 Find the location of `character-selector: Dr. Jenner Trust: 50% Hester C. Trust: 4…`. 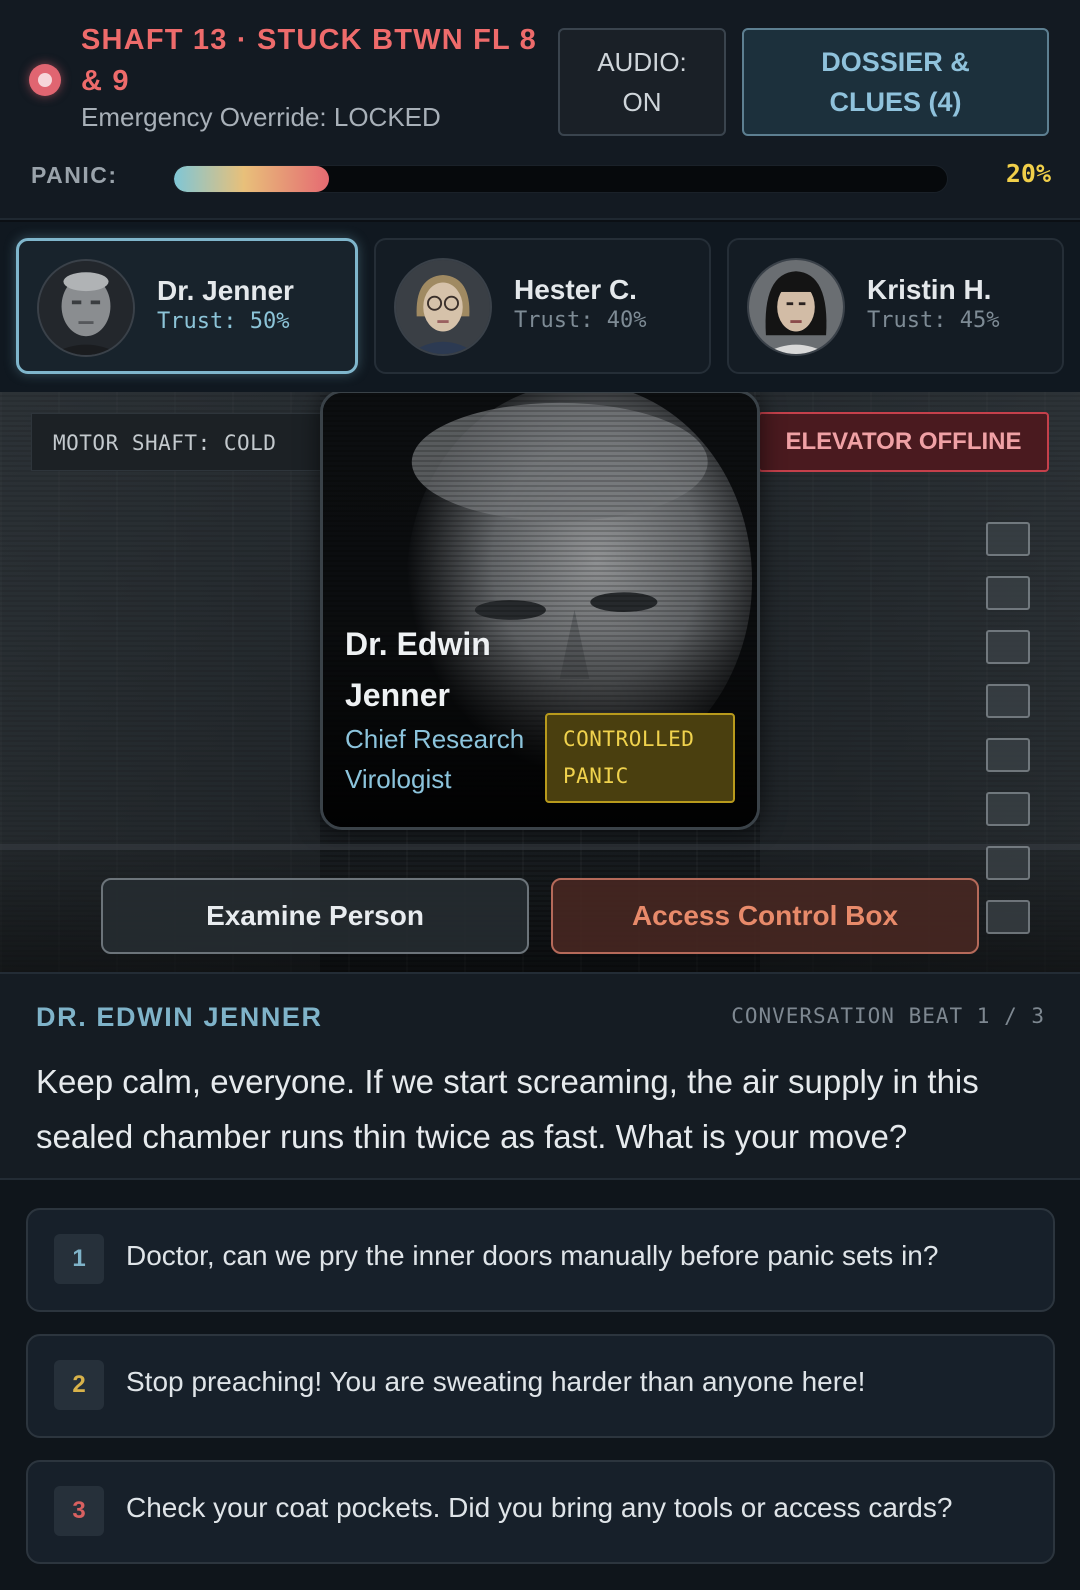

character-selector: Dr. Jenner Trust: 50% Hester C. Trust: 4… is located at coordinates (540, 307).